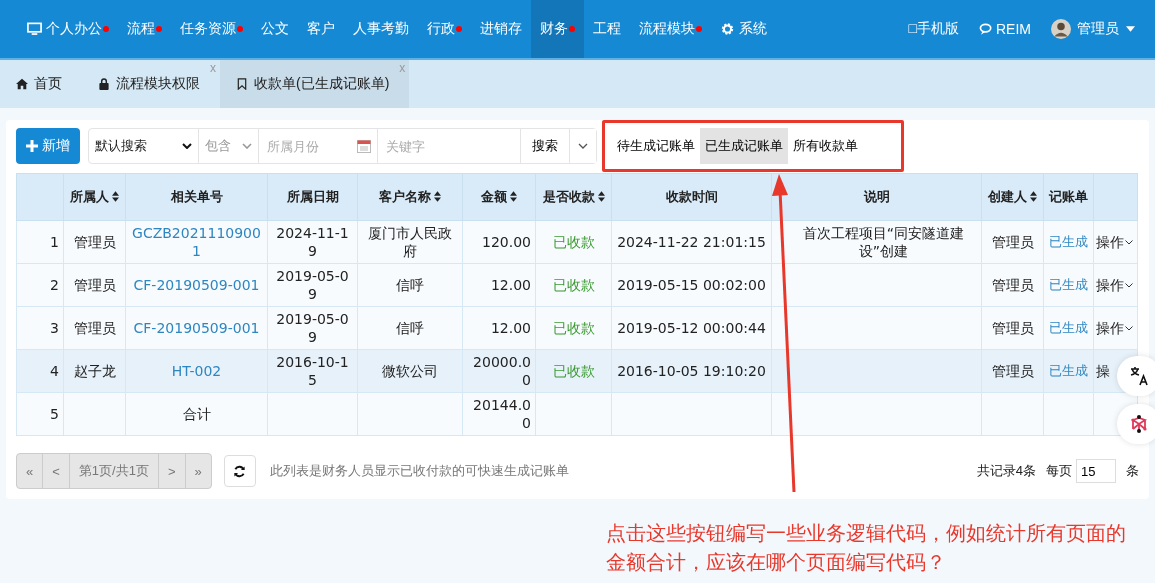  Describe the element at coordinates (321, 29) in the screenshot. I see `nav-item: 客户` at that location.